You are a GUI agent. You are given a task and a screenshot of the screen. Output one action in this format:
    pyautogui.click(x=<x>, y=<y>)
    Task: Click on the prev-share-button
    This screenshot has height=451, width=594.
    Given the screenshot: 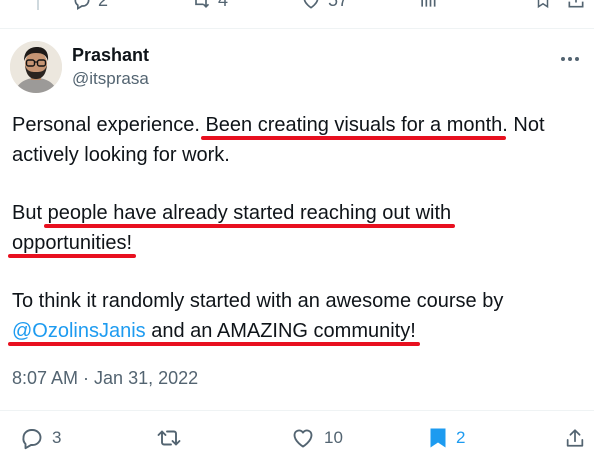 What is the action you would take?
    pyautogui.click(x=576, y=5)
    